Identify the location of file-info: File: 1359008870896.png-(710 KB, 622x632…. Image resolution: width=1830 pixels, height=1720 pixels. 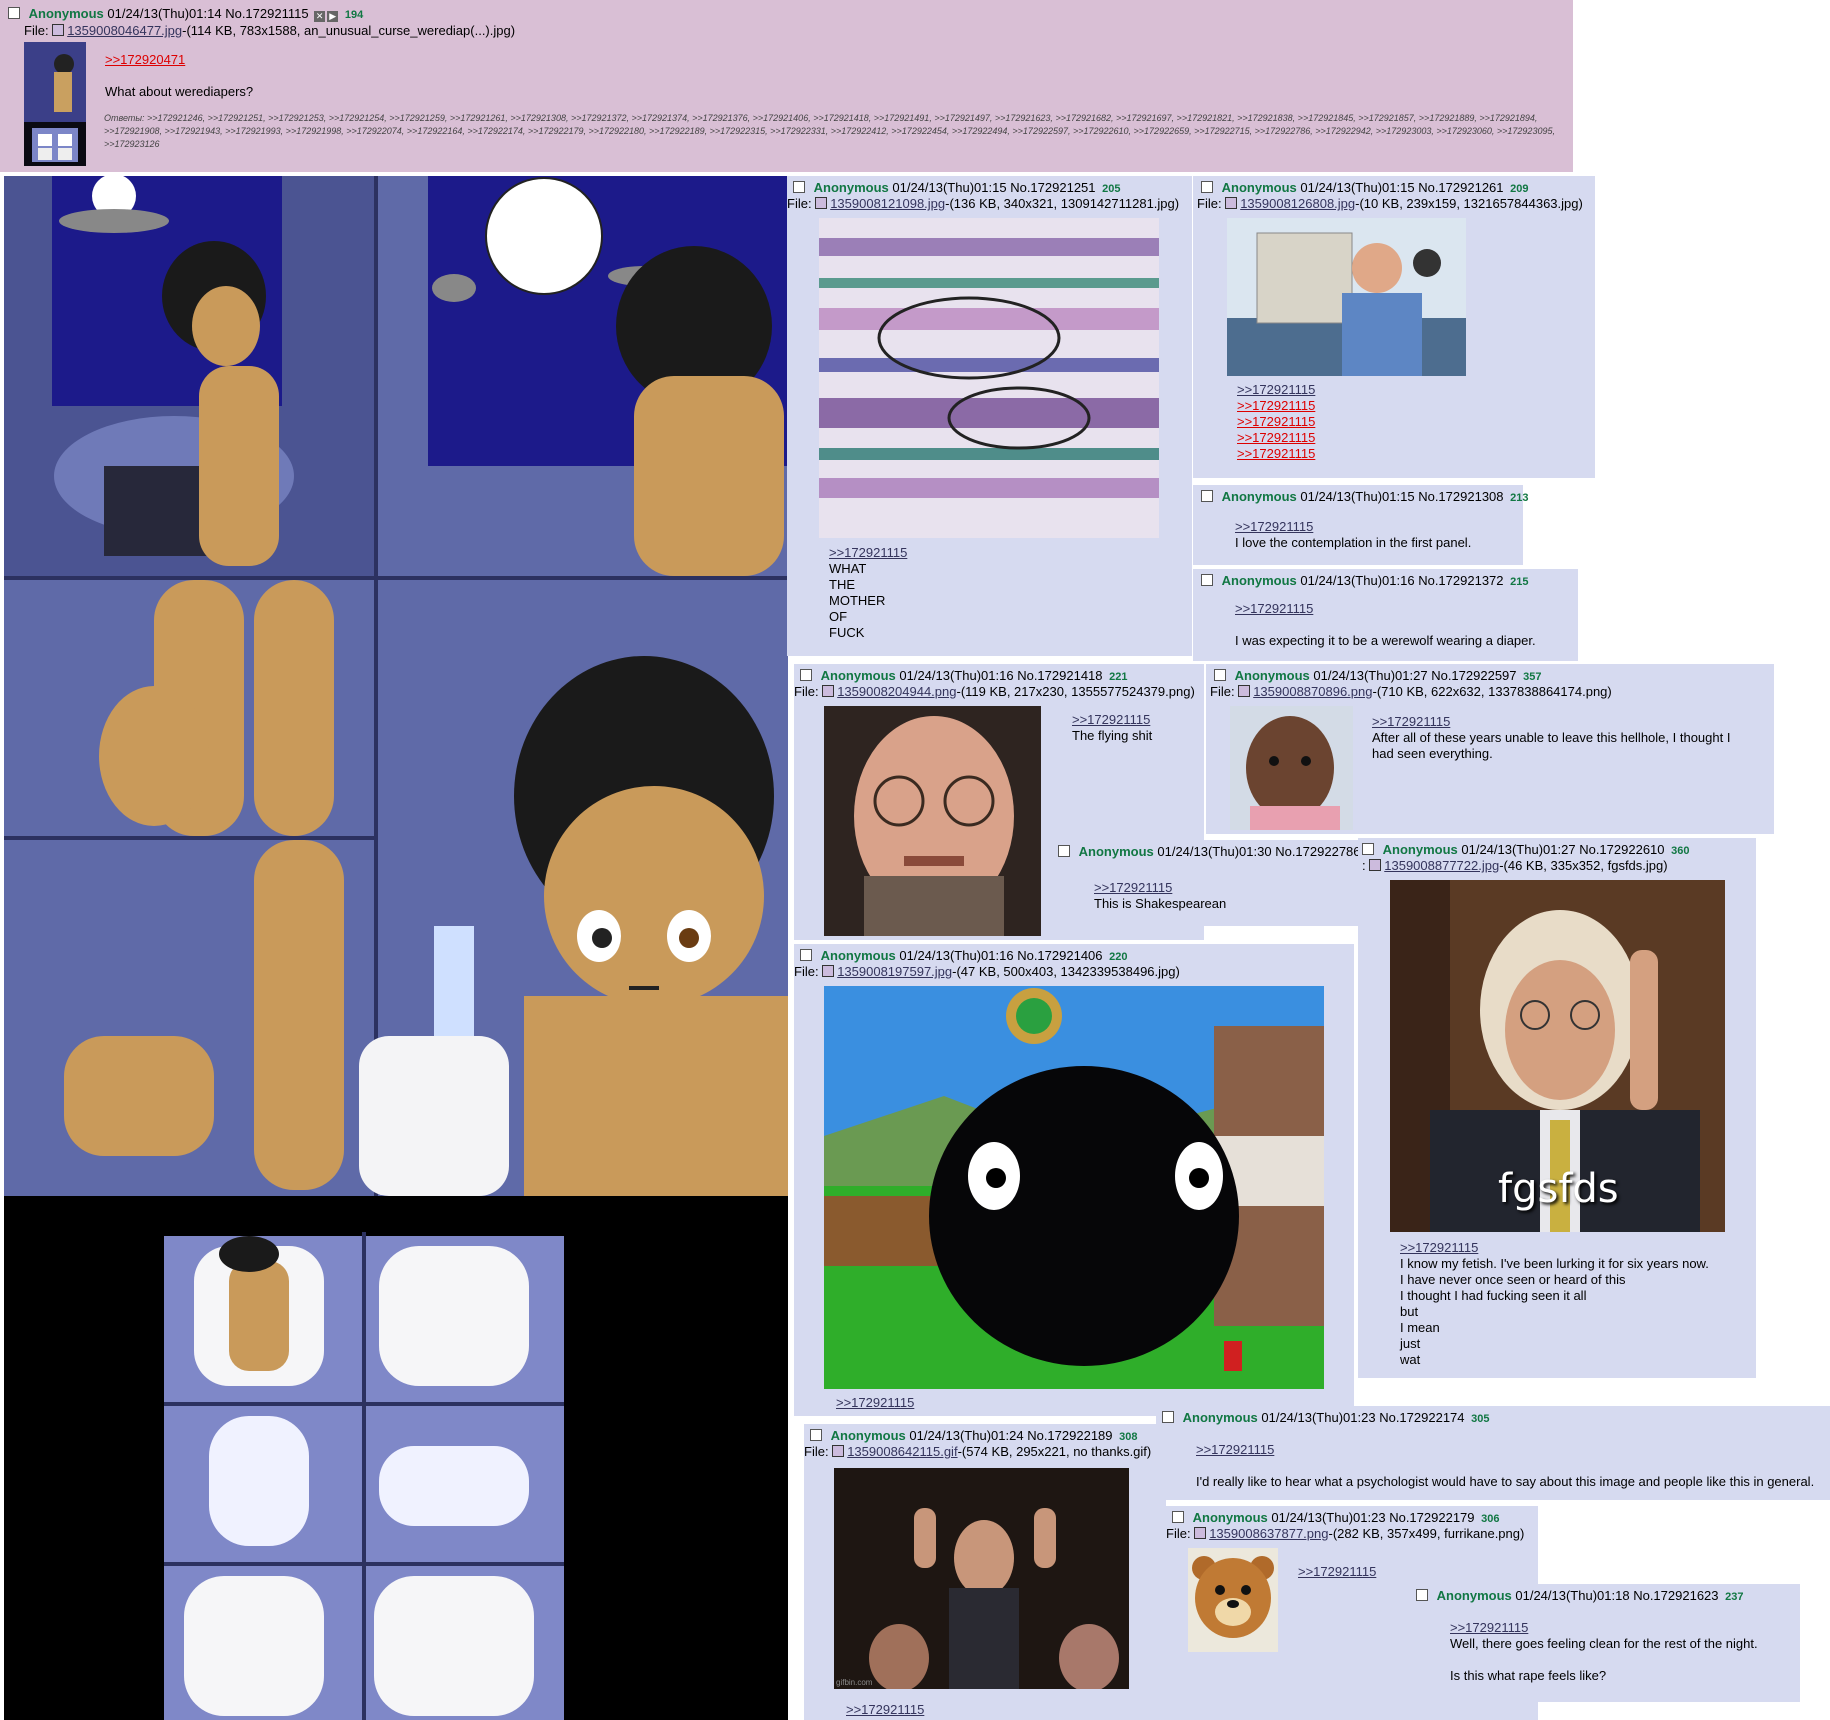
(1411, 691).